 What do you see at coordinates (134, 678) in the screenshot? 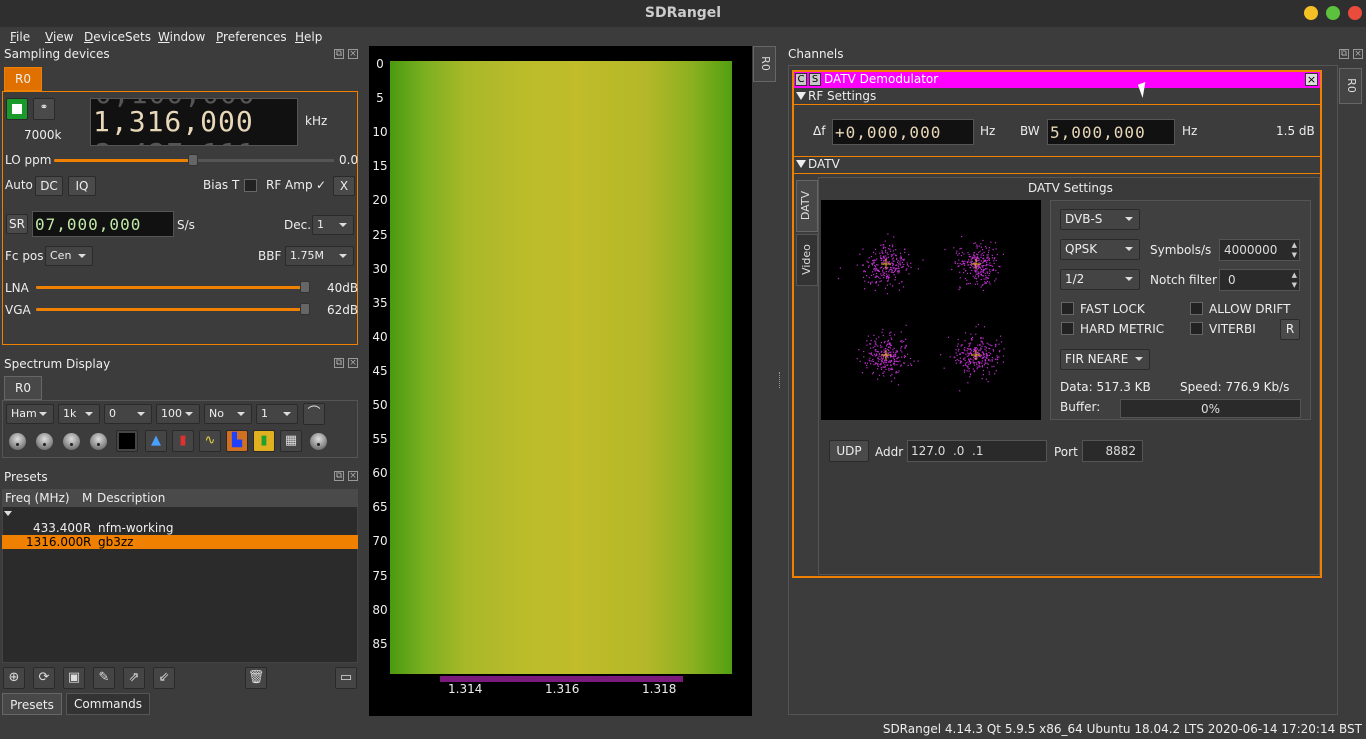
I see `export-icon: ⇗` at bounding box center [134, 678].